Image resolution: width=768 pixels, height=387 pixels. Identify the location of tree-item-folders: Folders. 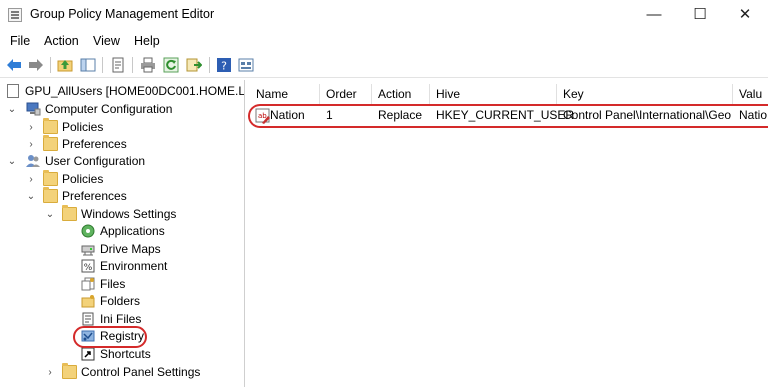
(161, 301).